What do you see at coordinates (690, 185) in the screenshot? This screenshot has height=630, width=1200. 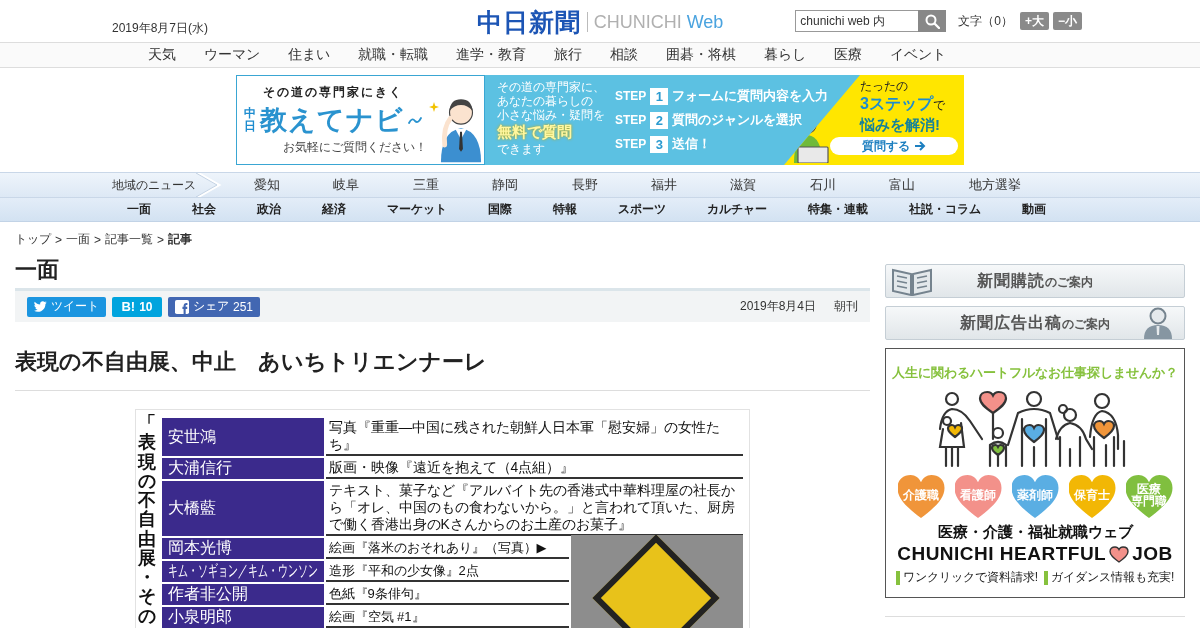 I see `region-link: 福井` at bounding box center [690, 185].